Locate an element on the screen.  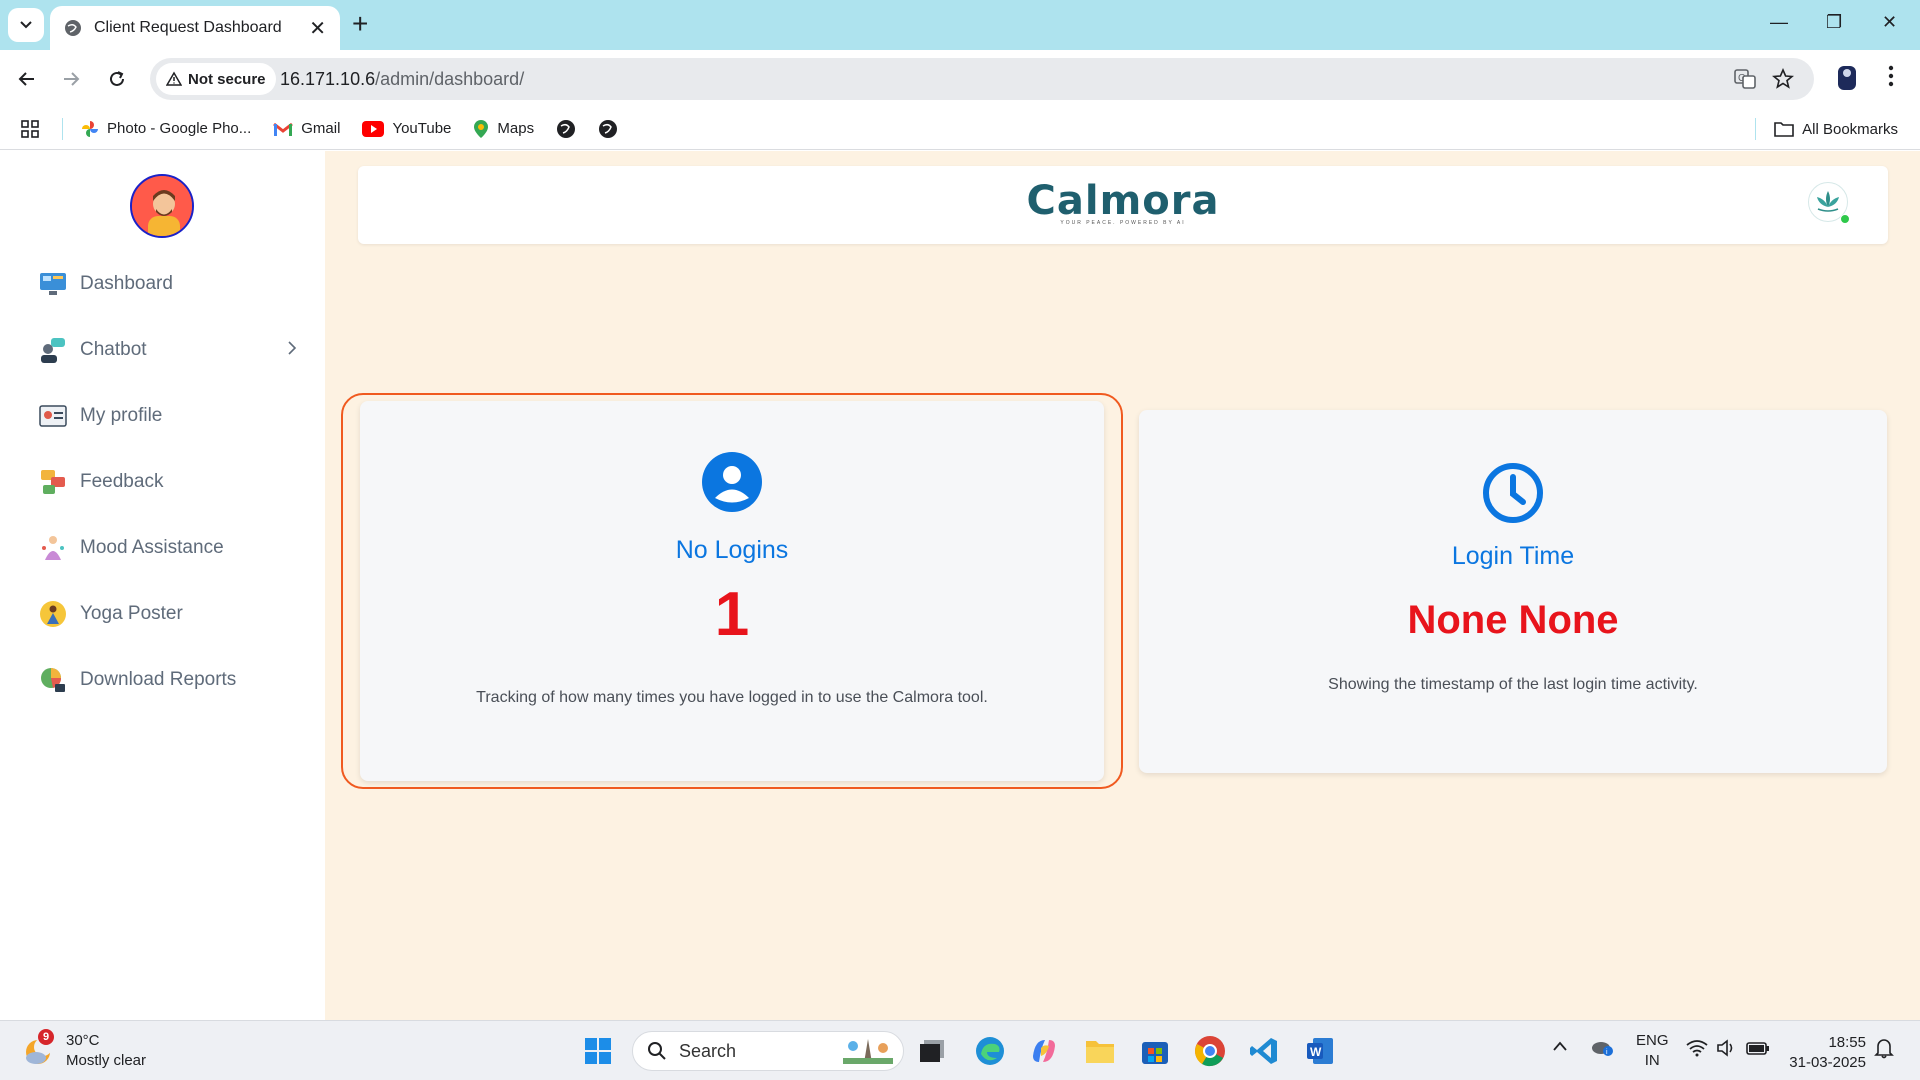
close-window-icon: ✕ is located at coordinates (1889, 22).